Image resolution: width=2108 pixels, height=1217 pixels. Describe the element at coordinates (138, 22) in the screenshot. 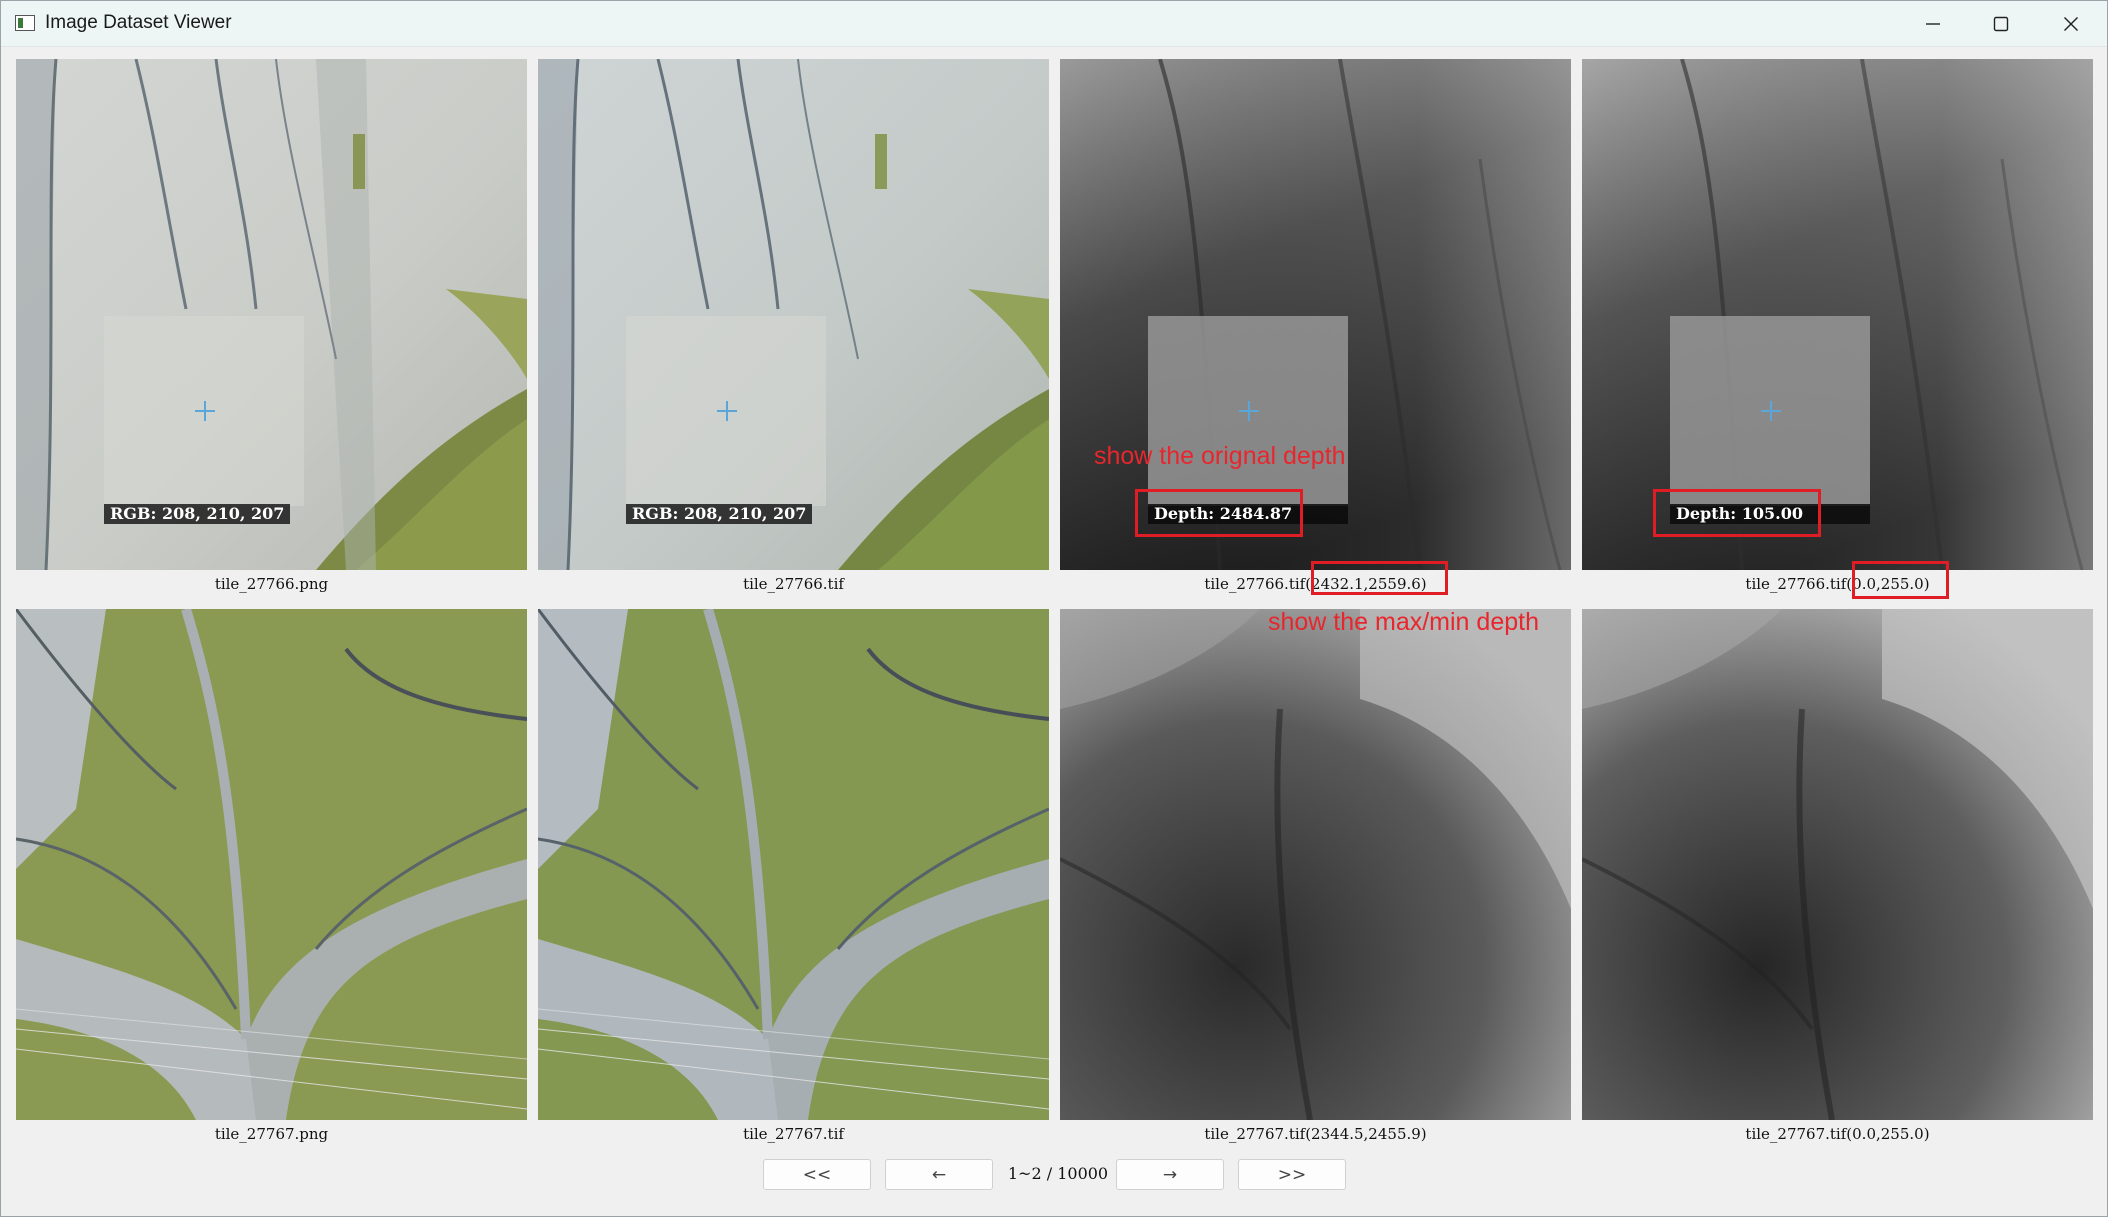

I see `window-title: Image Dataset Viewer` at that location.